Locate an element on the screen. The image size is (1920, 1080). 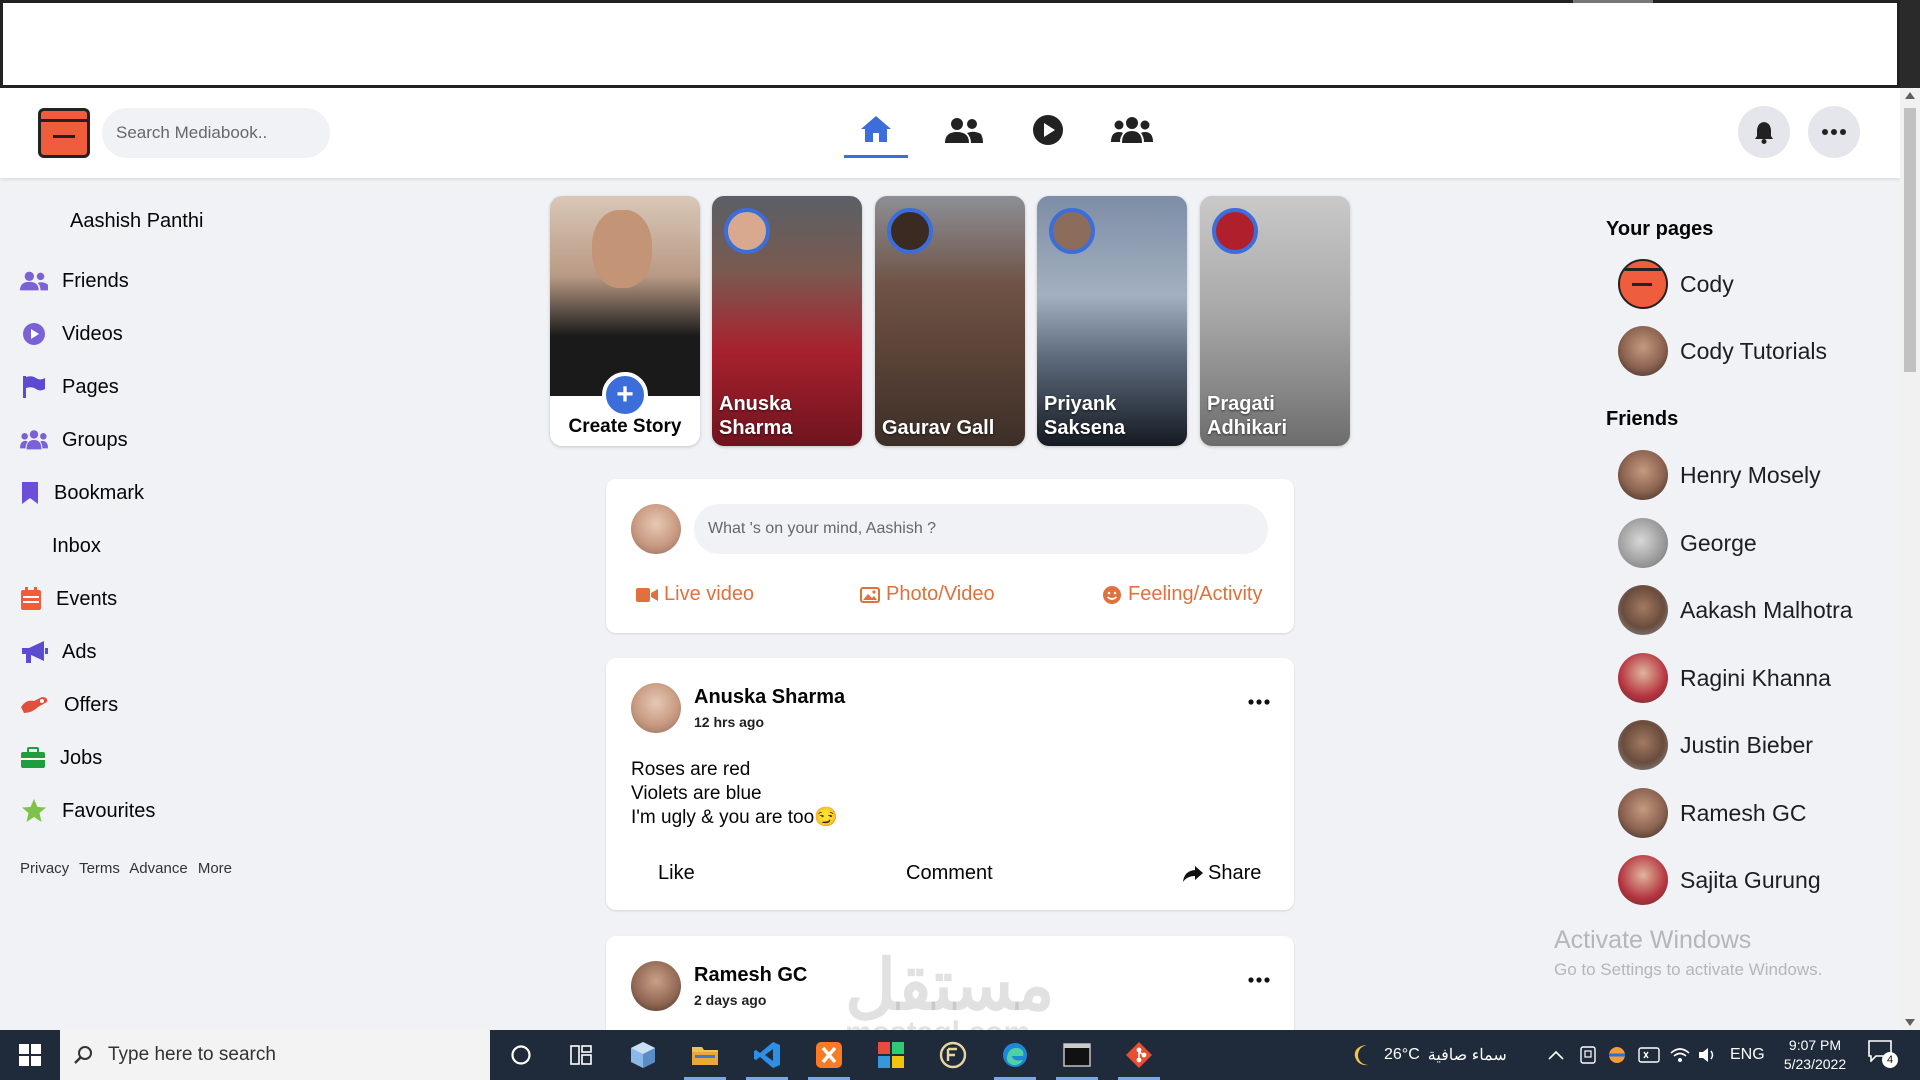
sidebar-item-events: Events is located at coordinates (68, 599).